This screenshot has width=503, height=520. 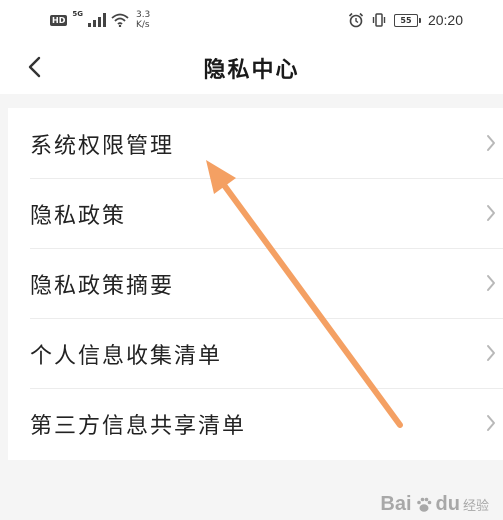 What do you see at coordinates (96, 20) in the screenshot?
I see `signal-icon` at bounding box center [96, 20].